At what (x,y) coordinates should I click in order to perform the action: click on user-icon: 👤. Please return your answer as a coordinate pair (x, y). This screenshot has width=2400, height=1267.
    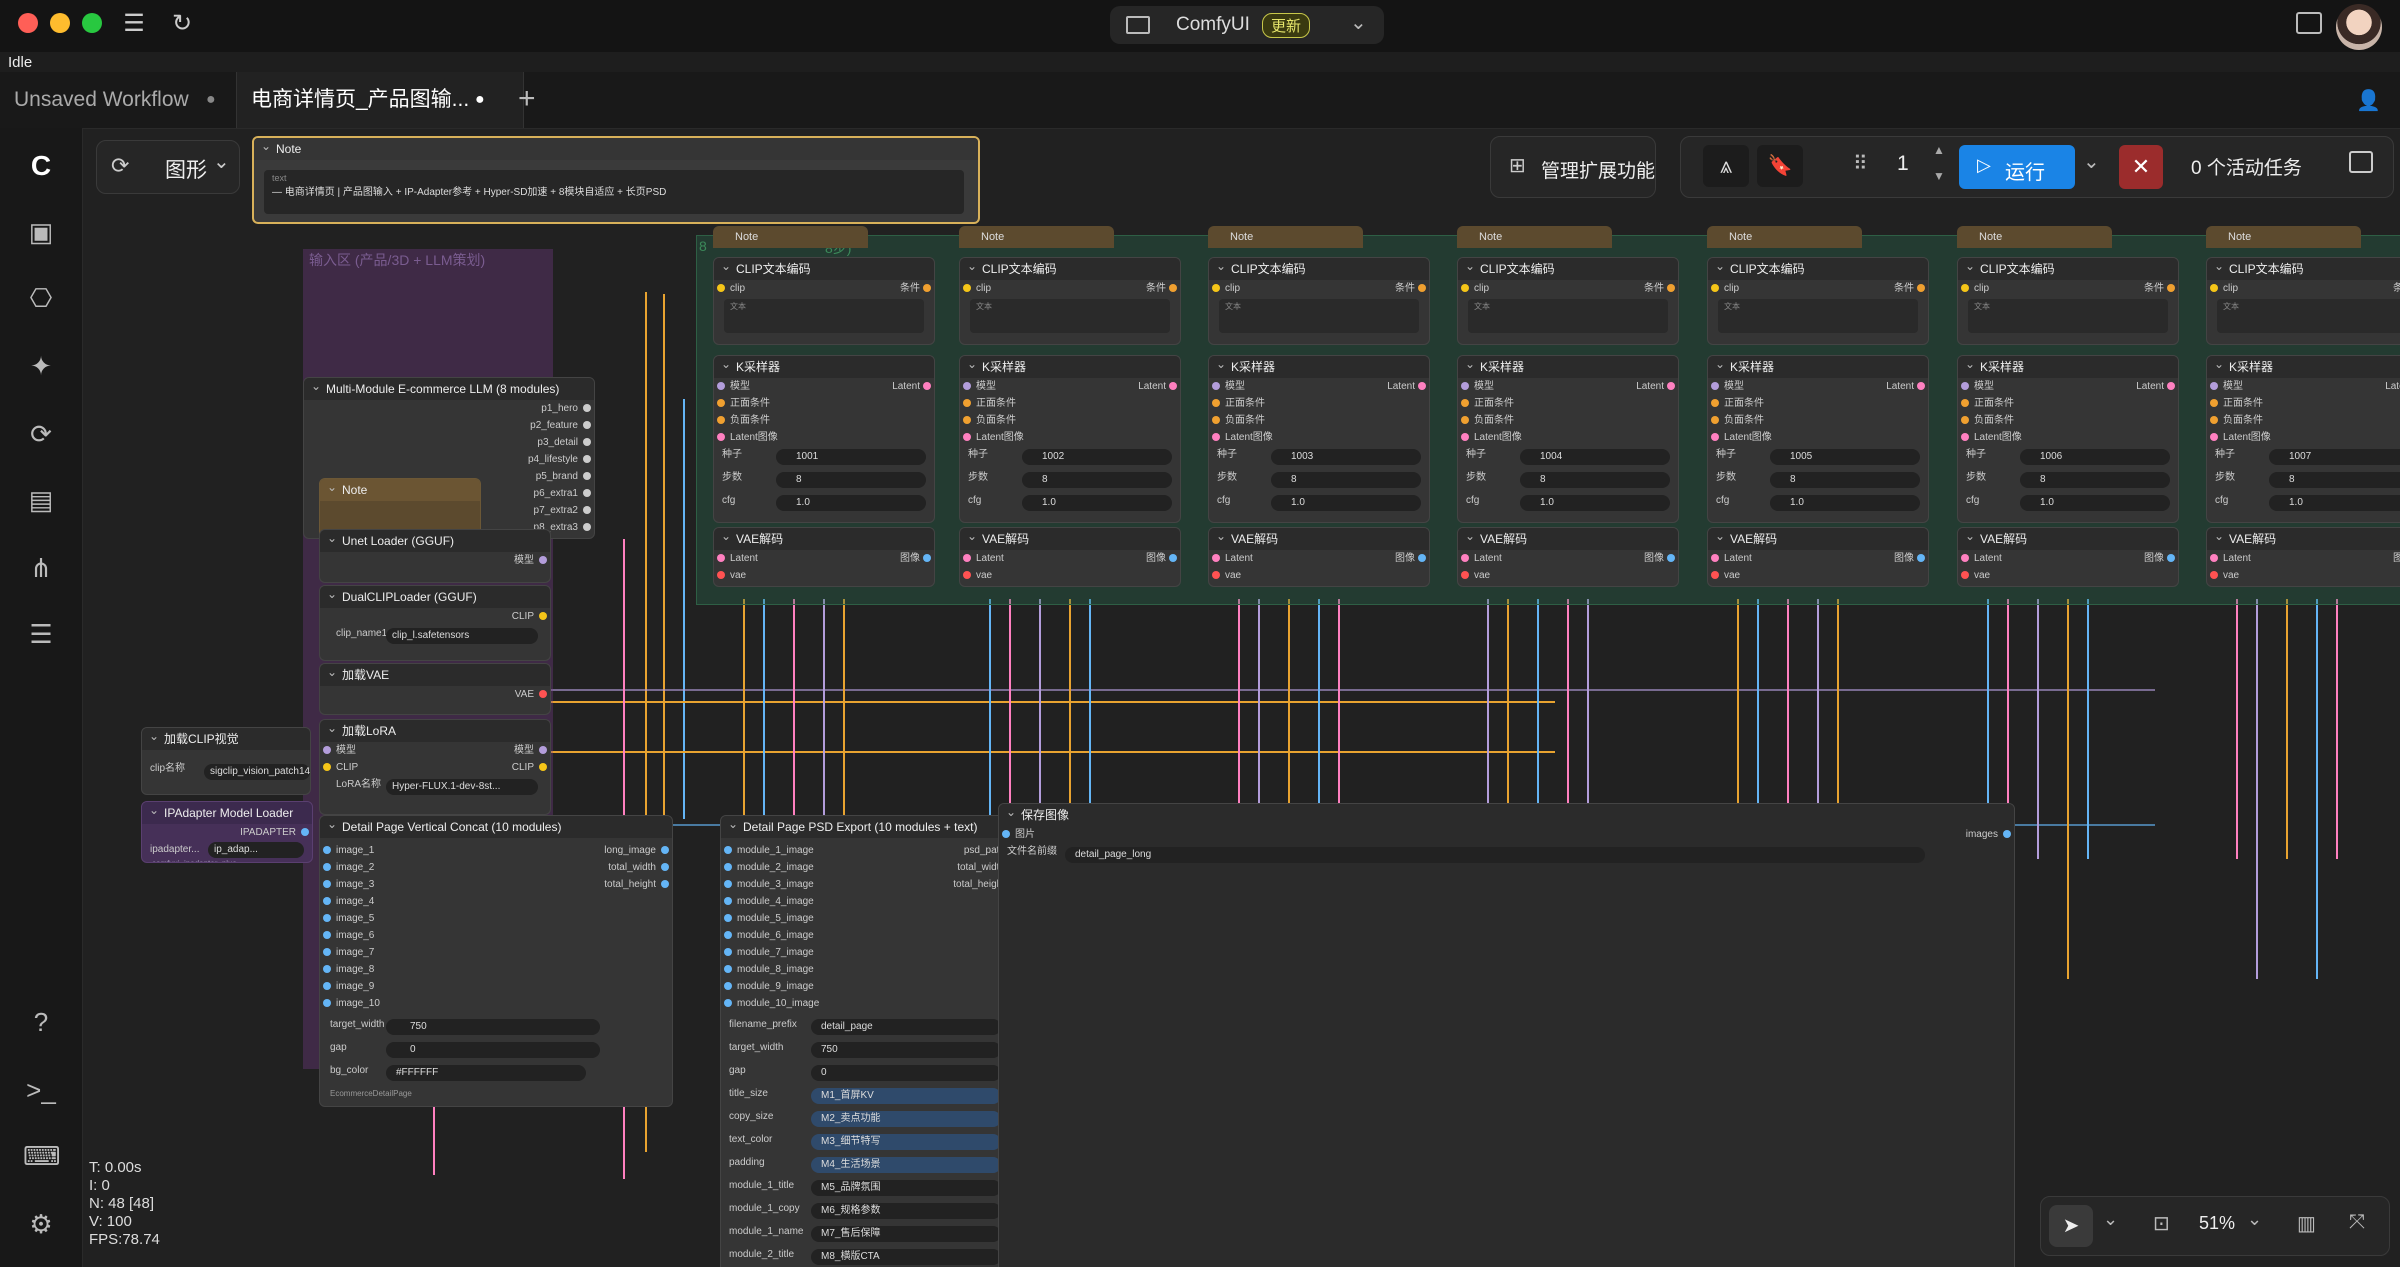
    Looking at the image, I should click on (2368, 100).